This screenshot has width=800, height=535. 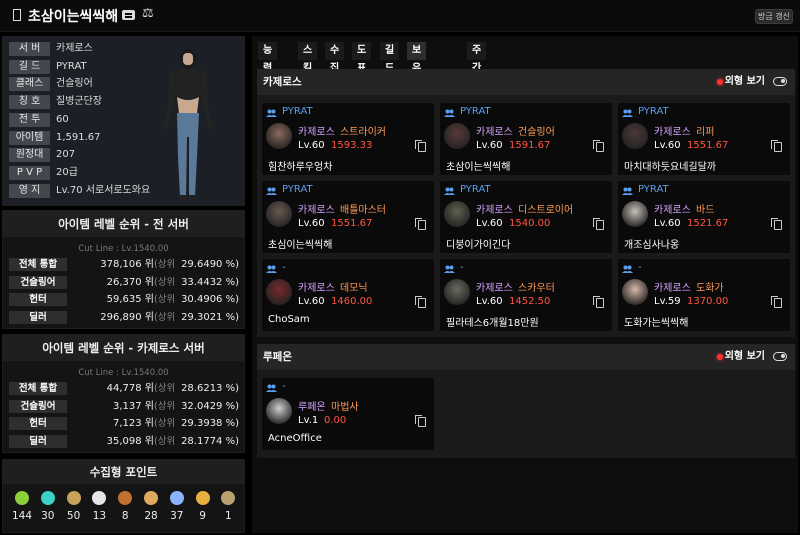 I want to click on collect-count: 37, so click(x=177, y=516).